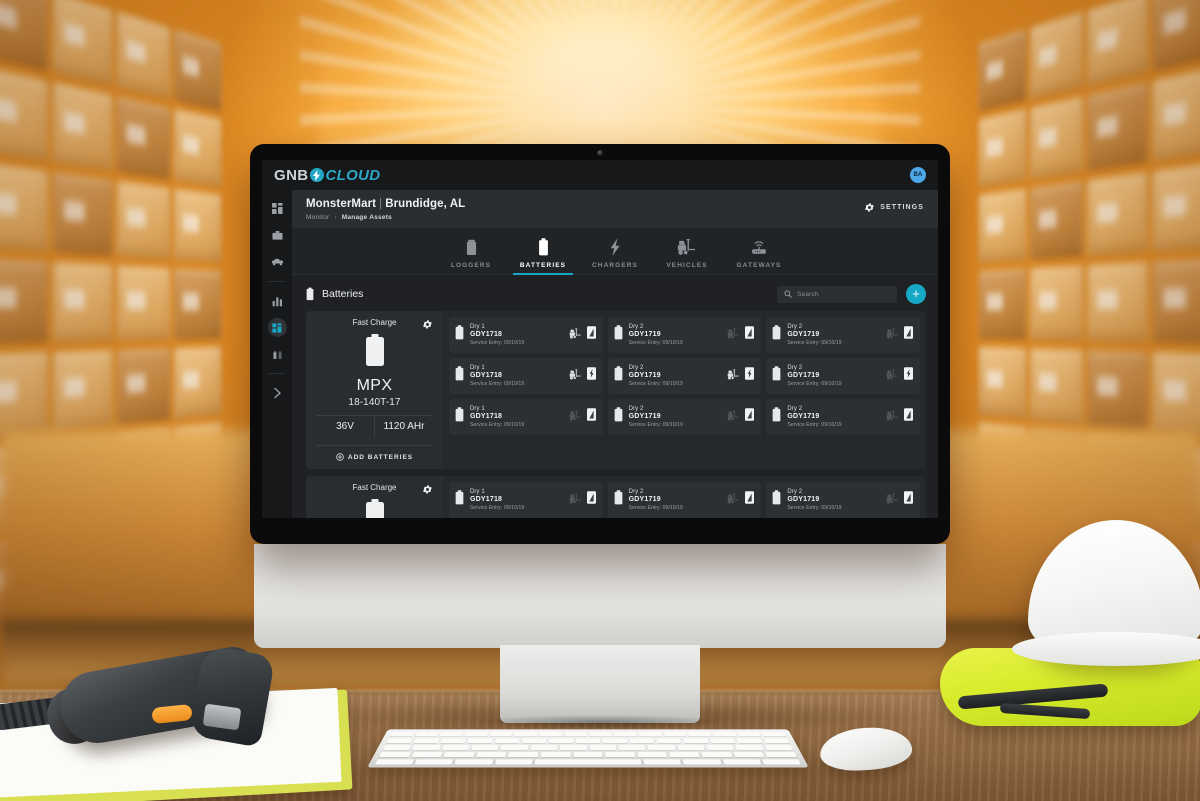  I want to click on sidebar-expand-chevron-right-icon, so click(277, 393).